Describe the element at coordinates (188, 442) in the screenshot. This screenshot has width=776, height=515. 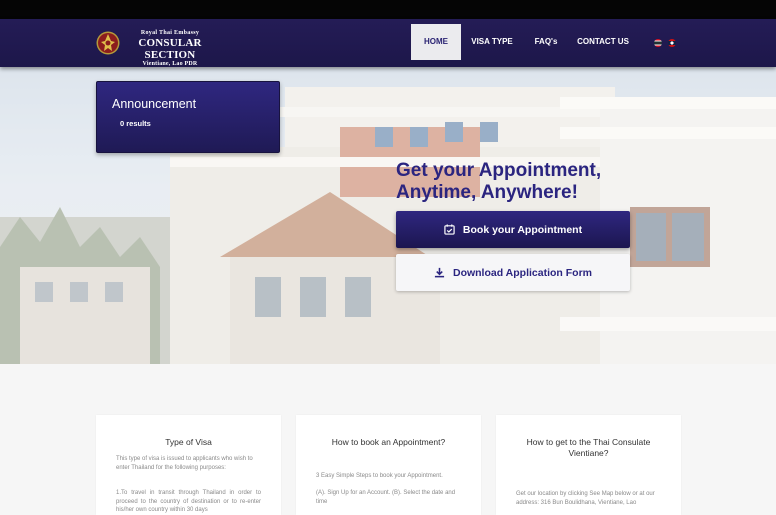
I see `card-title: Type of Visa` at that location.